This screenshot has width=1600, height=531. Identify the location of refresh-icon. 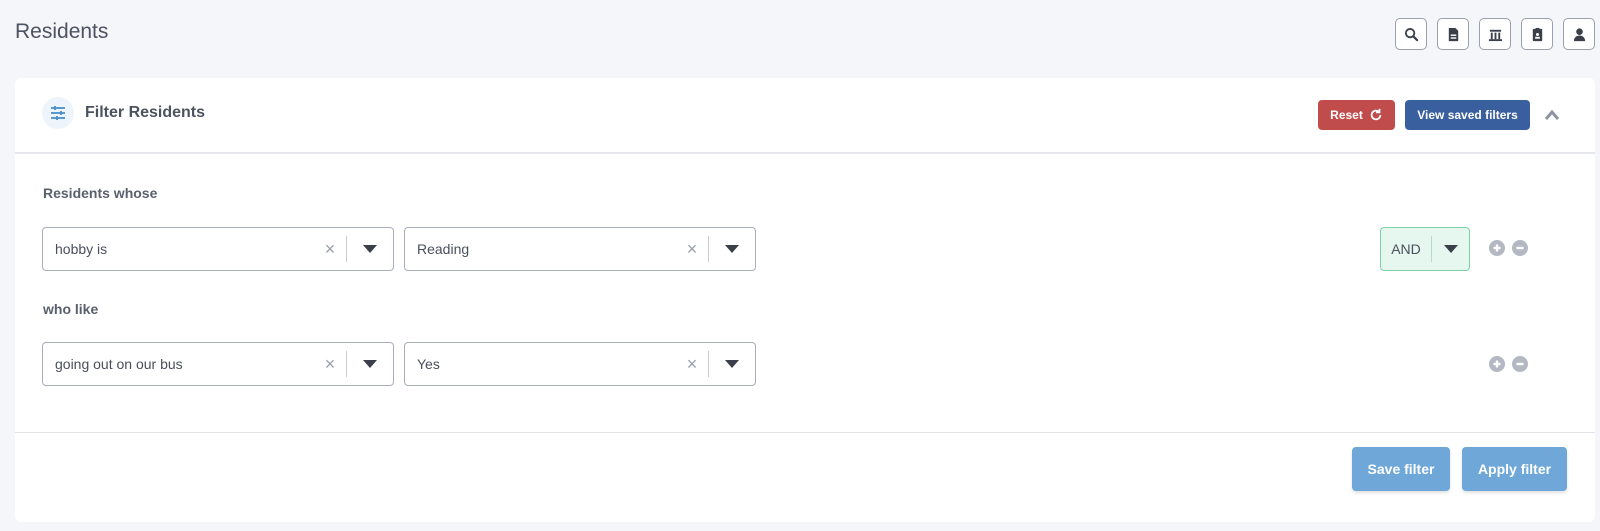
(1376, 114).